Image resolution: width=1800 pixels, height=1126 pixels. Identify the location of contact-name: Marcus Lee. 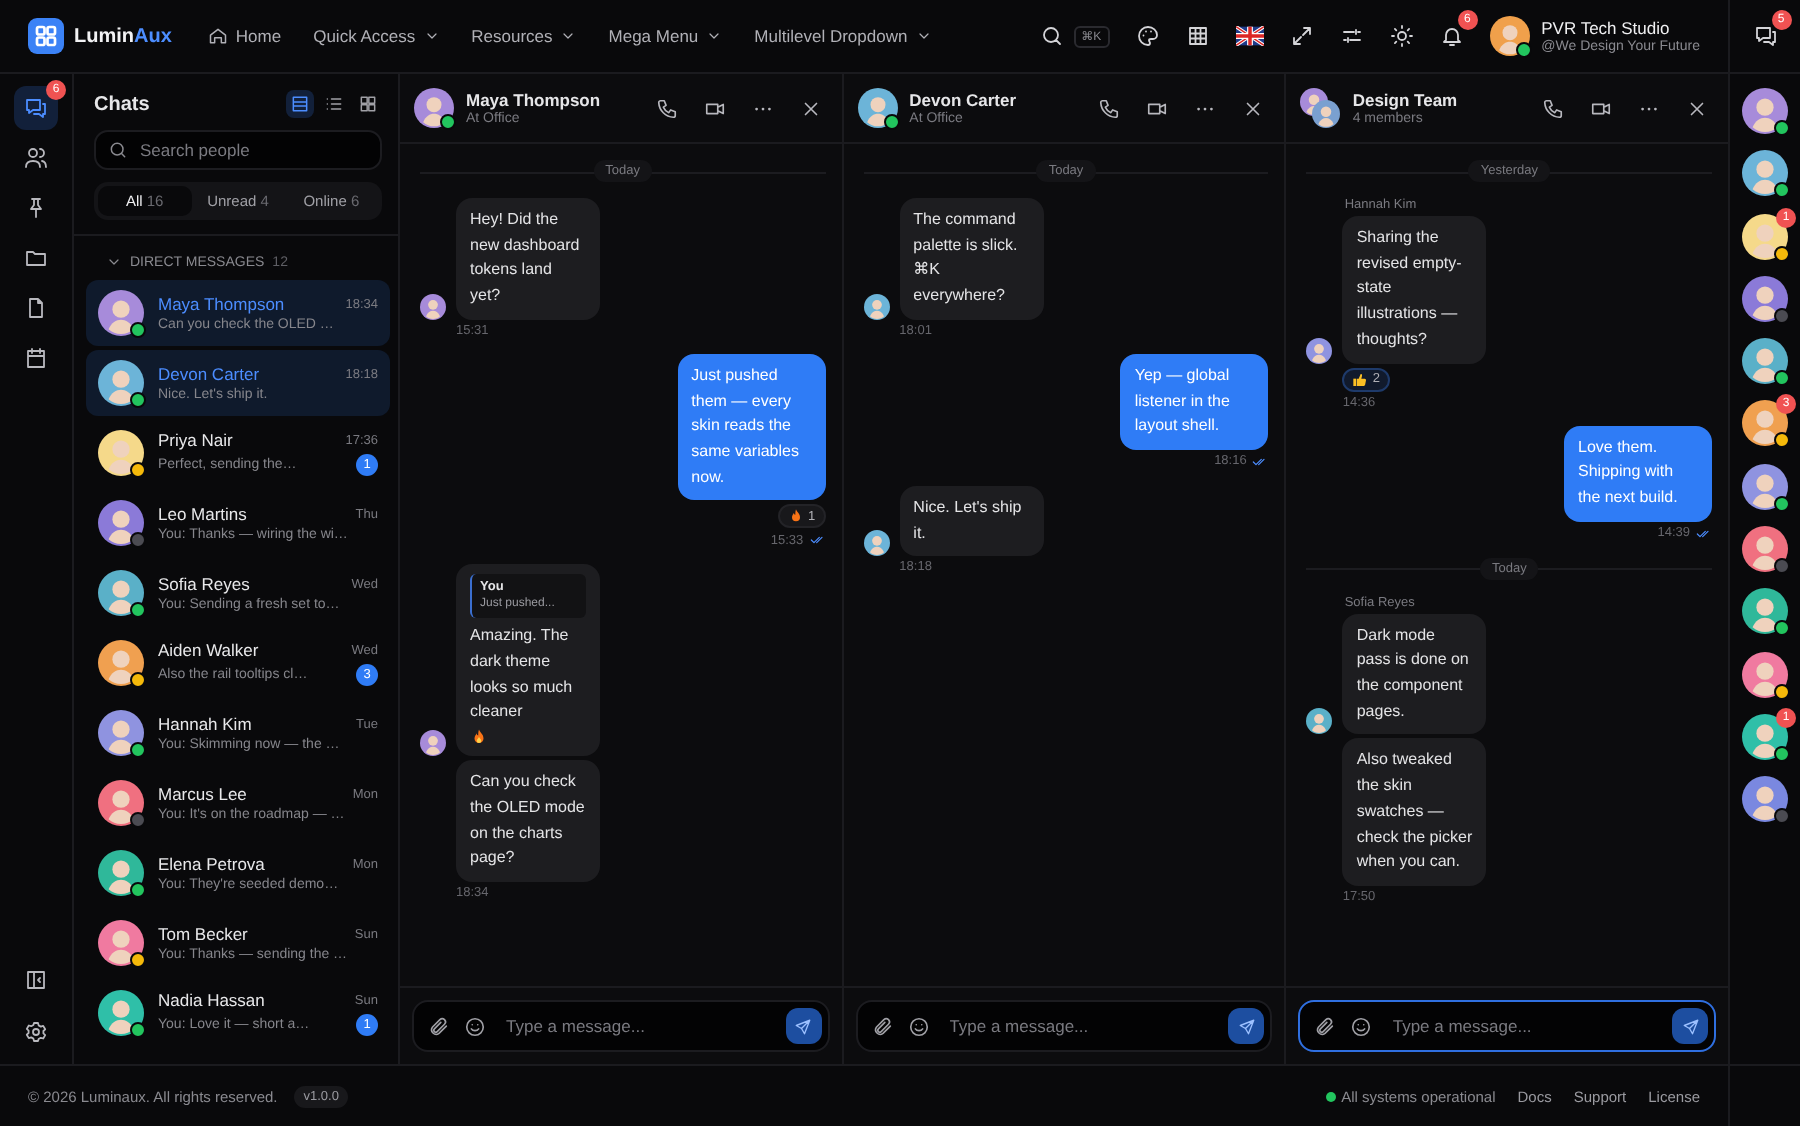
(202, 794).